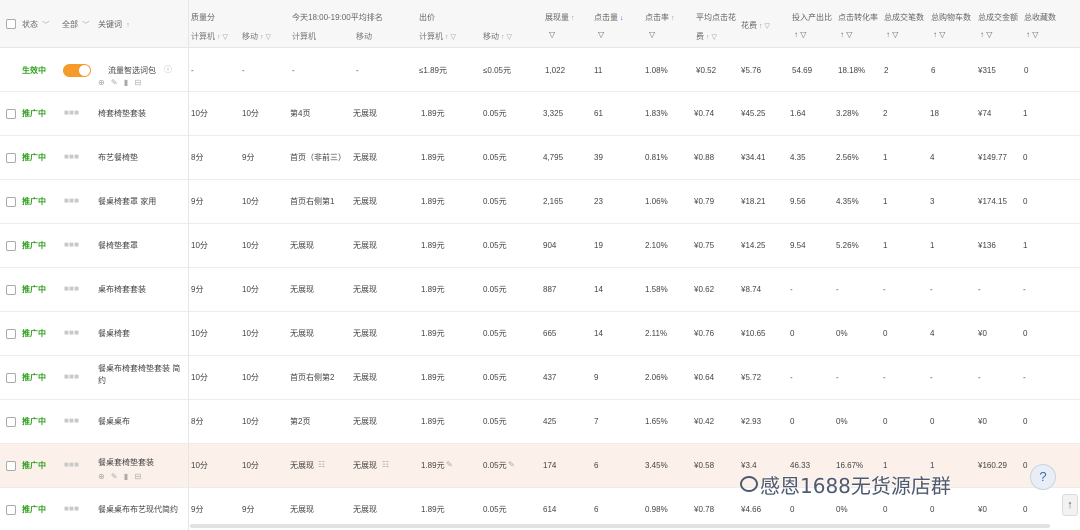 The width and height of the screenshot is (1080, 530). What do you see at coordinates (302, 509) in the screenshot?
I see `rank-pc-cell: 无展现` at bounding box center [302, 509].